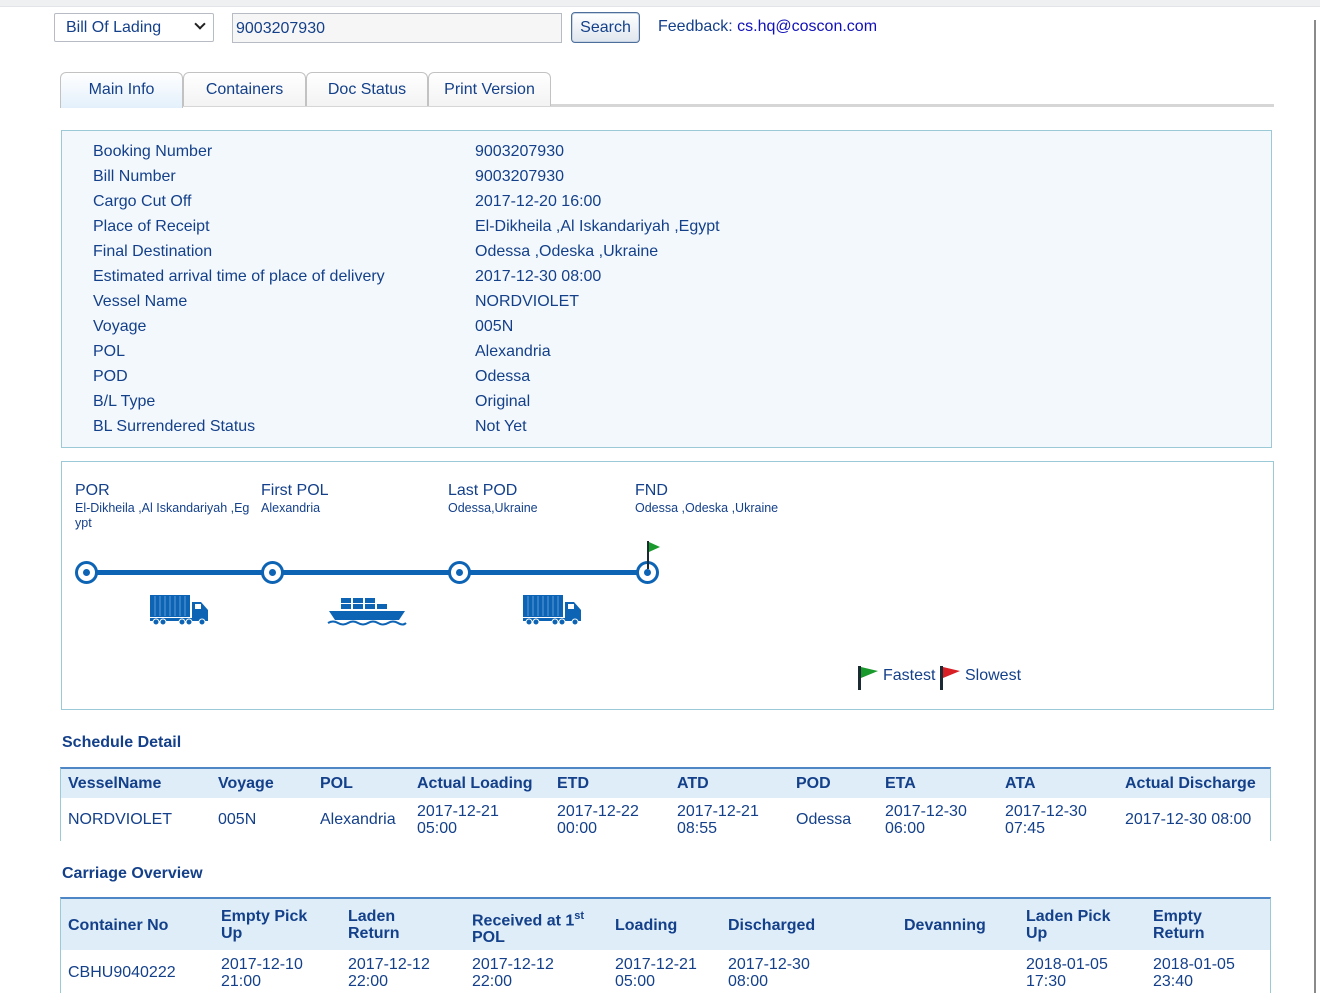  I want to click on col-header: ETD, so click(573, 783).